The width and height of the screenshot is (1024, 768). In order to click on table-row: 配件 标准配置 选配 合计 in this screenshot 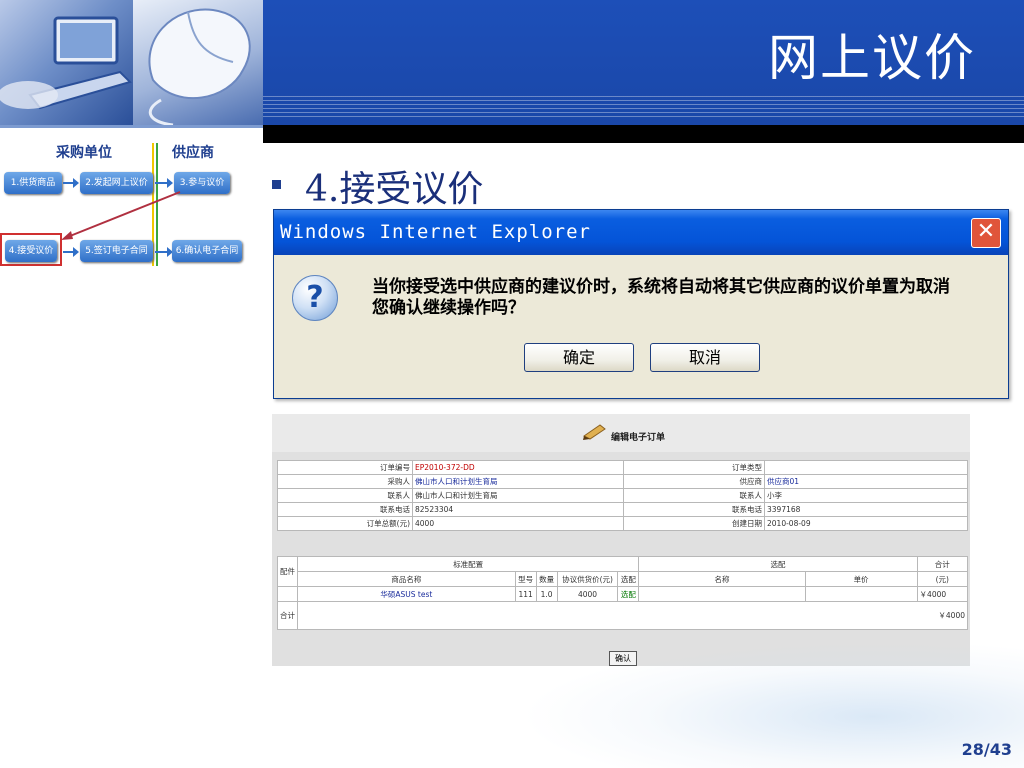, I will do `click(623, 571)`.